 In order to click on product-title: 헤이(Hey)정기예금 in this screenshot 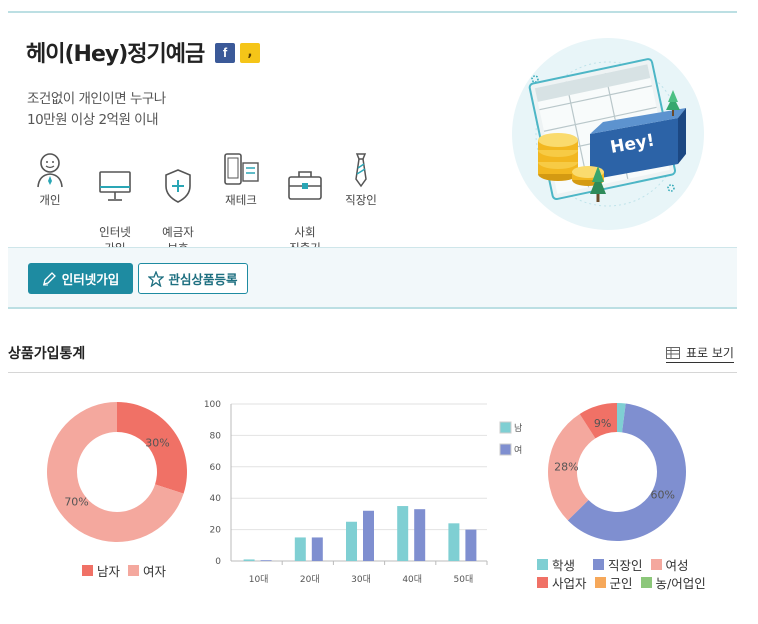, I will do `click(115, 54)`.